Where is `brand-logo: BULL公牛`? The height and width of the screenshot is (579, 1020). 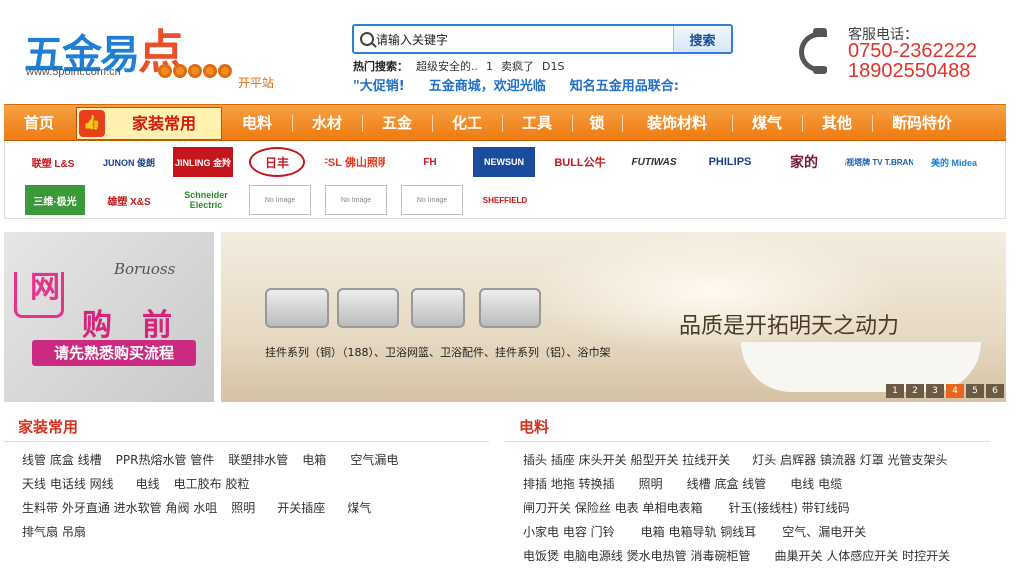 brand-logo: BULL公牛 is located at coordinates (580, 162).